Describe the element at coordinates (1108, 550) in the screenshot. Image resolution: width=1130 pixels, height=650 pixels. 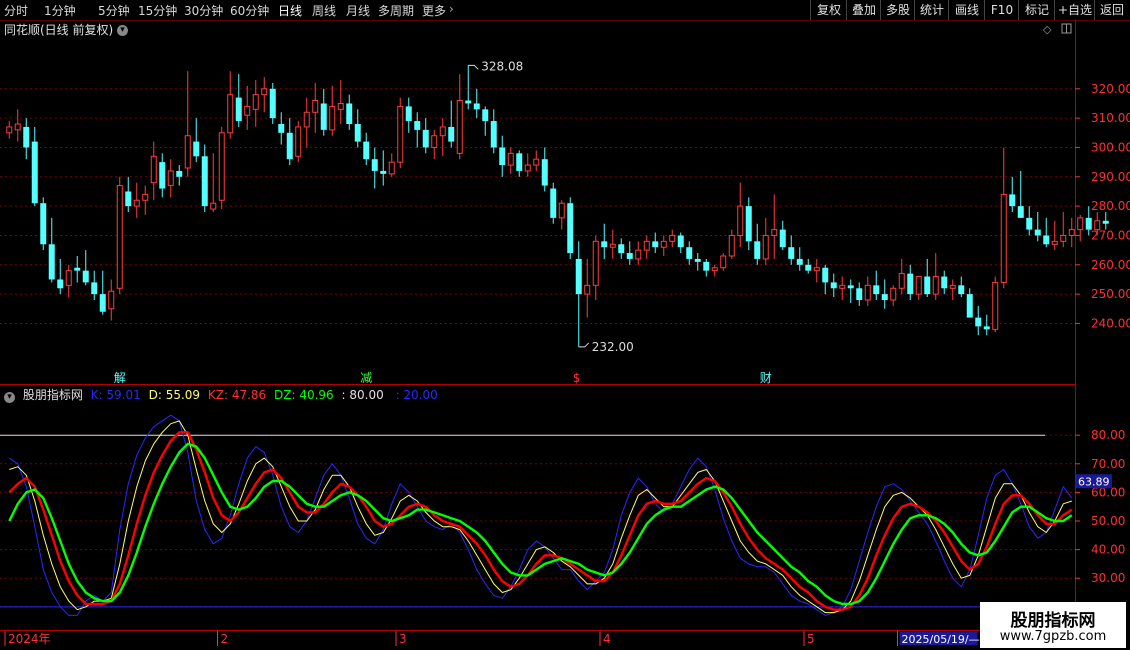
I see `indicator-tick-label: 40.00` at that location.